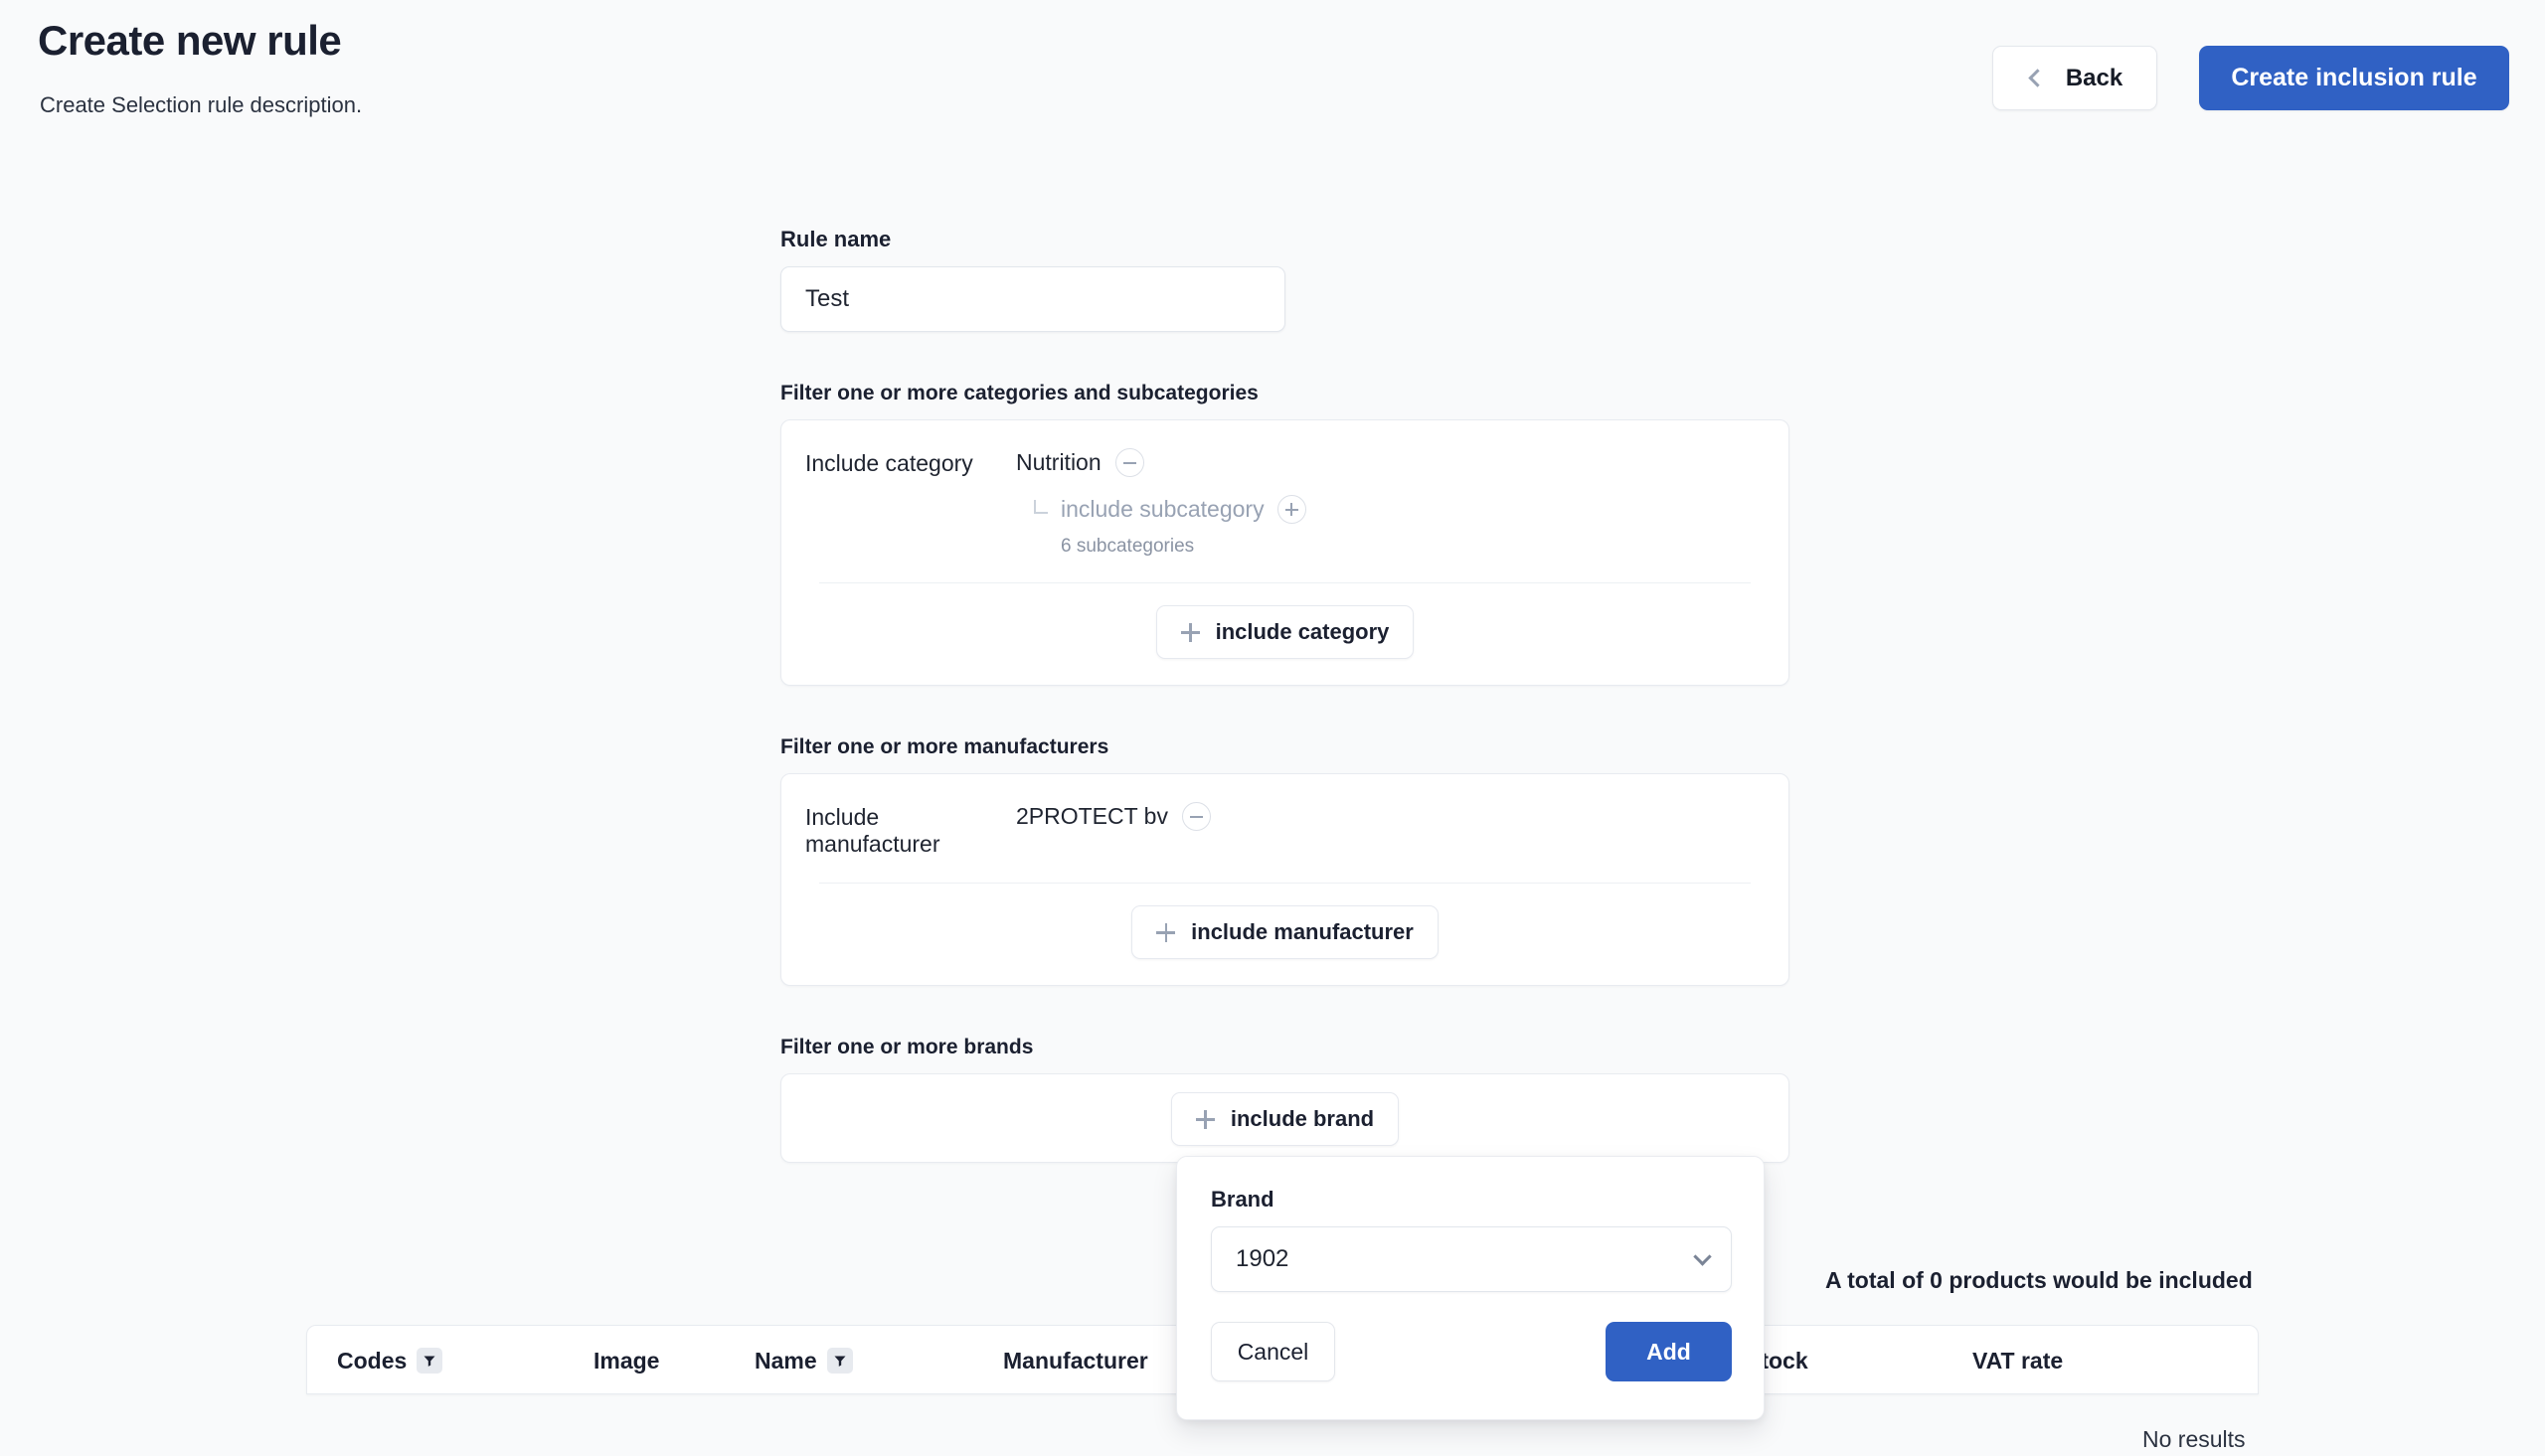  I want to click on manufacturers-card-actions: include manufacturer, so click(1284, 934).